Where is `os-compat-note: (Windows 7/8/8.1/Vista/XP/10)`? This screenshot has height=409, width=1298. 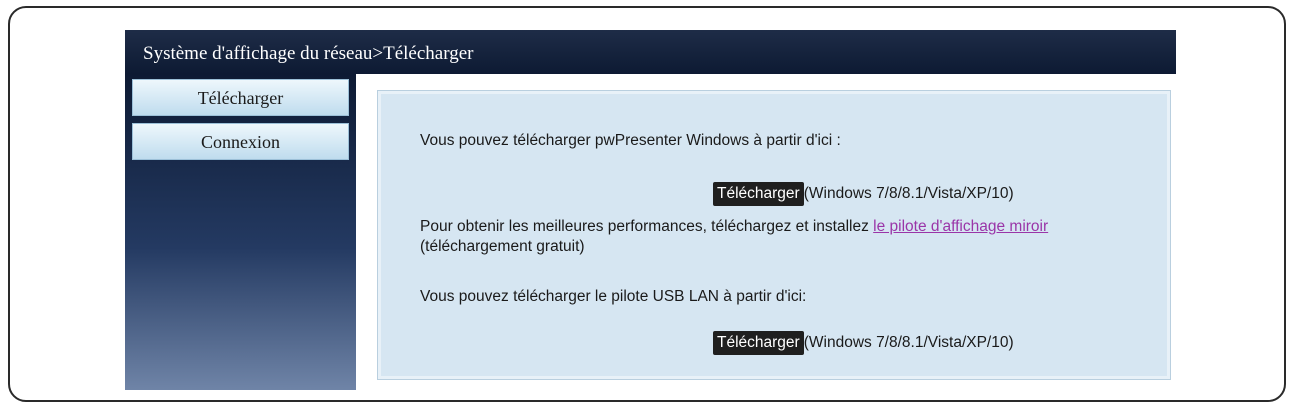
os-compat-note: (Windows 7/8/8.1/Vista/XP/10) is located at coordinates (908, 193).